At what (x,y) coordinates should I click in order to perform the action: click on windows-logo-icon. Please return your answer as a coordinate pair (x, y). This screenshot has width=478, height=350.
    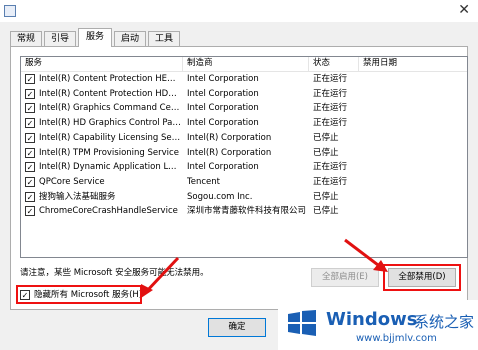
    Looking at the image, I should click on (302, 323).